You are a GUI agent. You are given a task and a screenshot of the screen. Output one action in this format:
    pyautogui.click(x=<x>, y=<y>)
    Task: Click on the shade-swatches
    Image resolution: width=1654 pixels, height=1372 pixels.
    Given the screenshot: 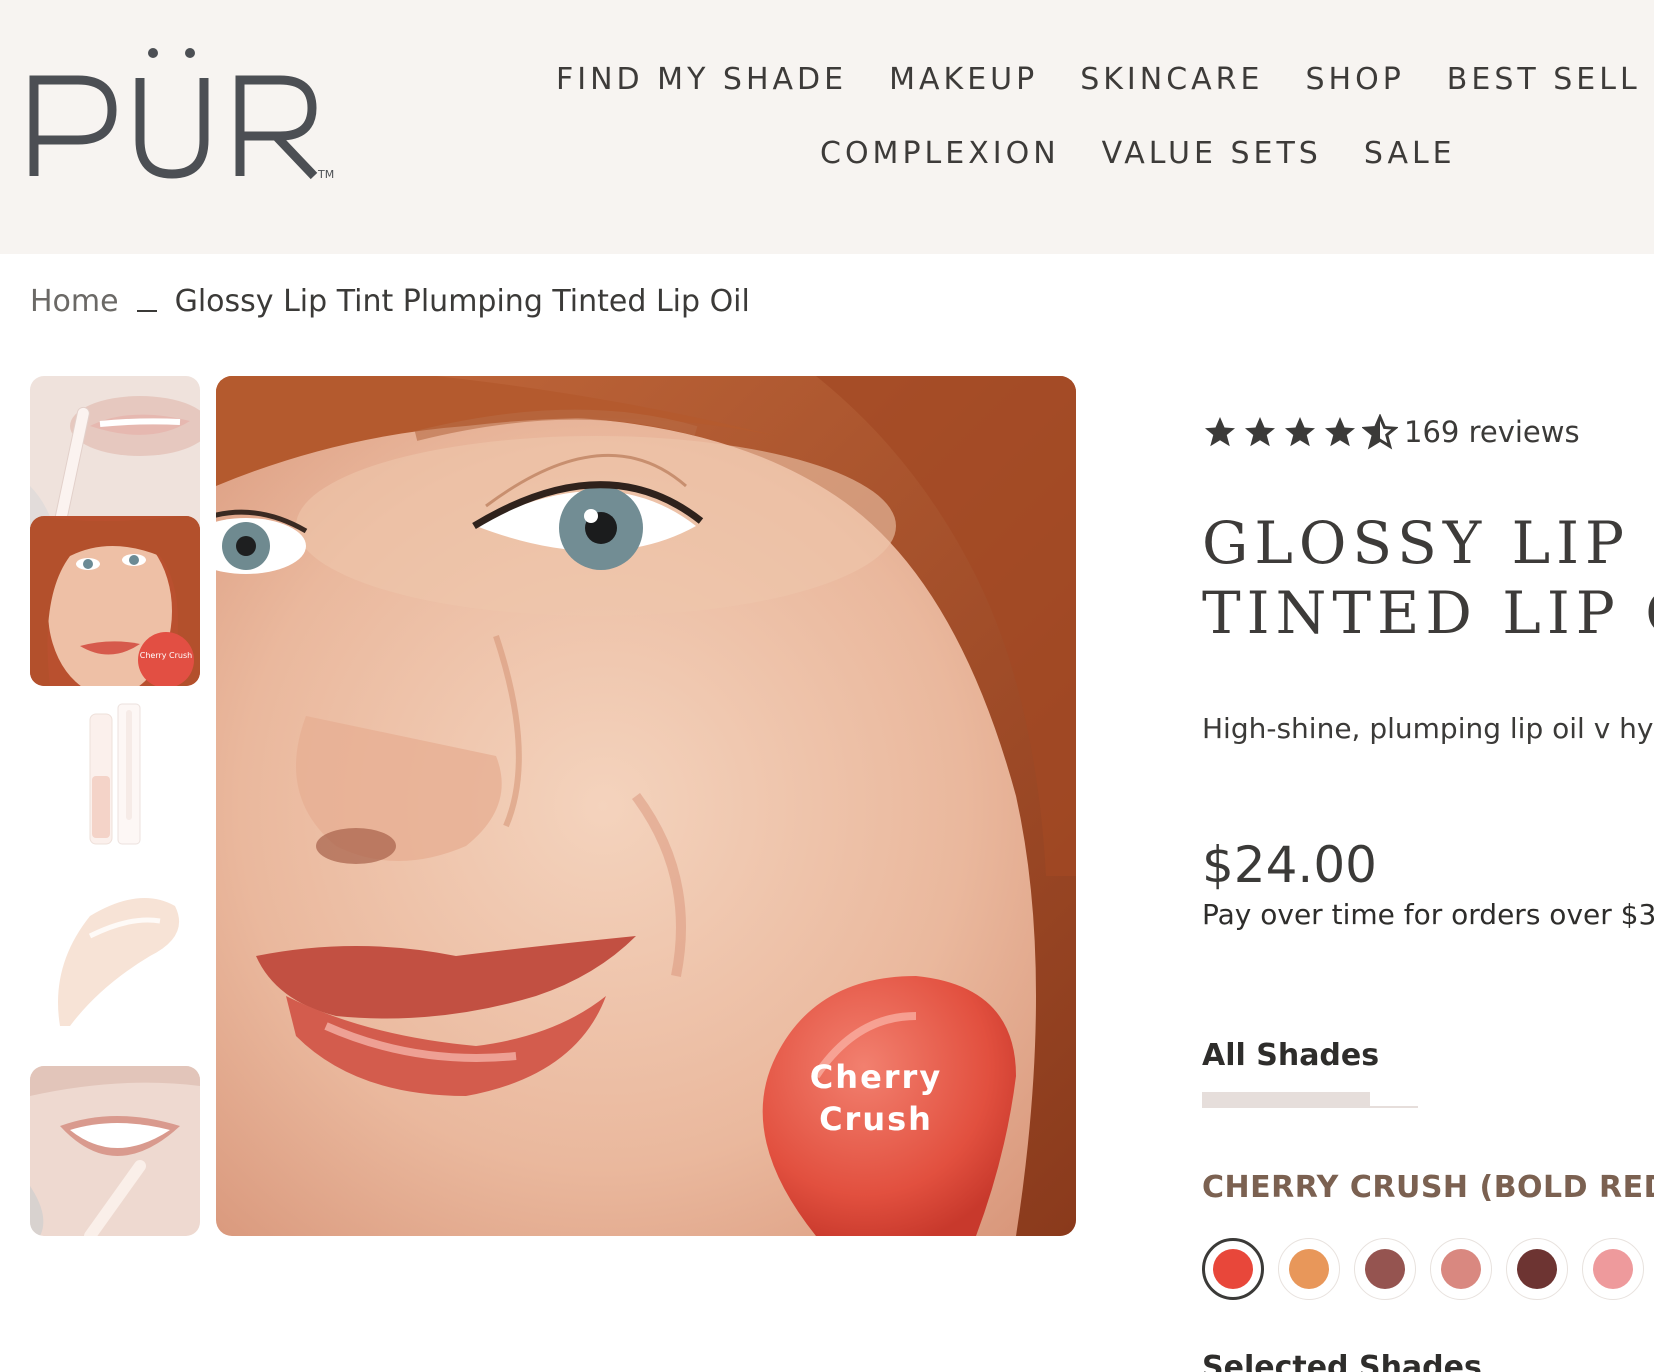 What is the action you would take?
    pyautogui.click(x=1423, y=1269)
    